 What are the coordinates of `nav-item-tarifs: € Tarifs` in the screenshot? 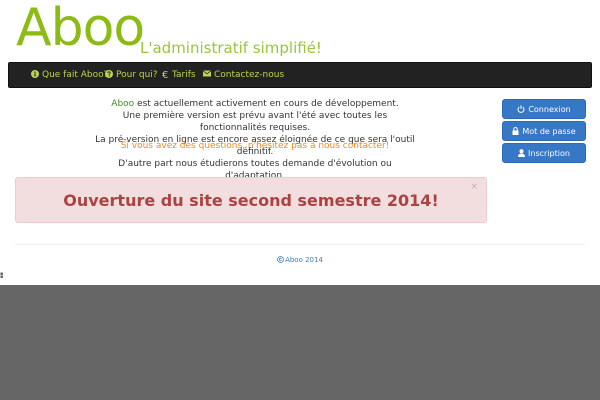 It's located at (179, 75).